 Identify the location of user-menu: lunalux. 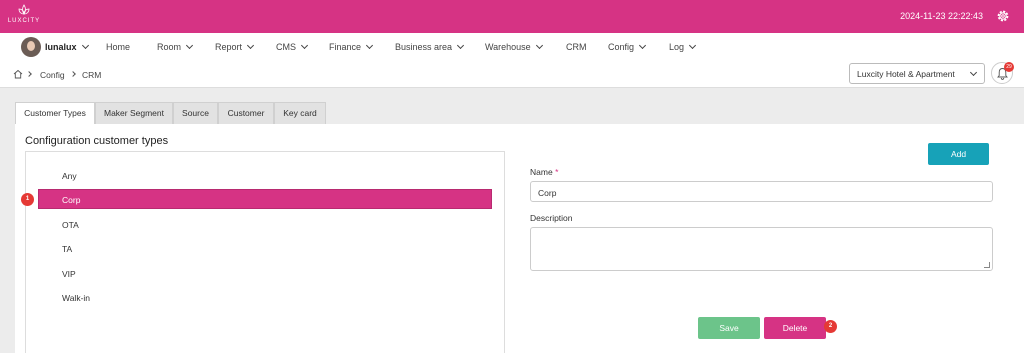
(67, 46).